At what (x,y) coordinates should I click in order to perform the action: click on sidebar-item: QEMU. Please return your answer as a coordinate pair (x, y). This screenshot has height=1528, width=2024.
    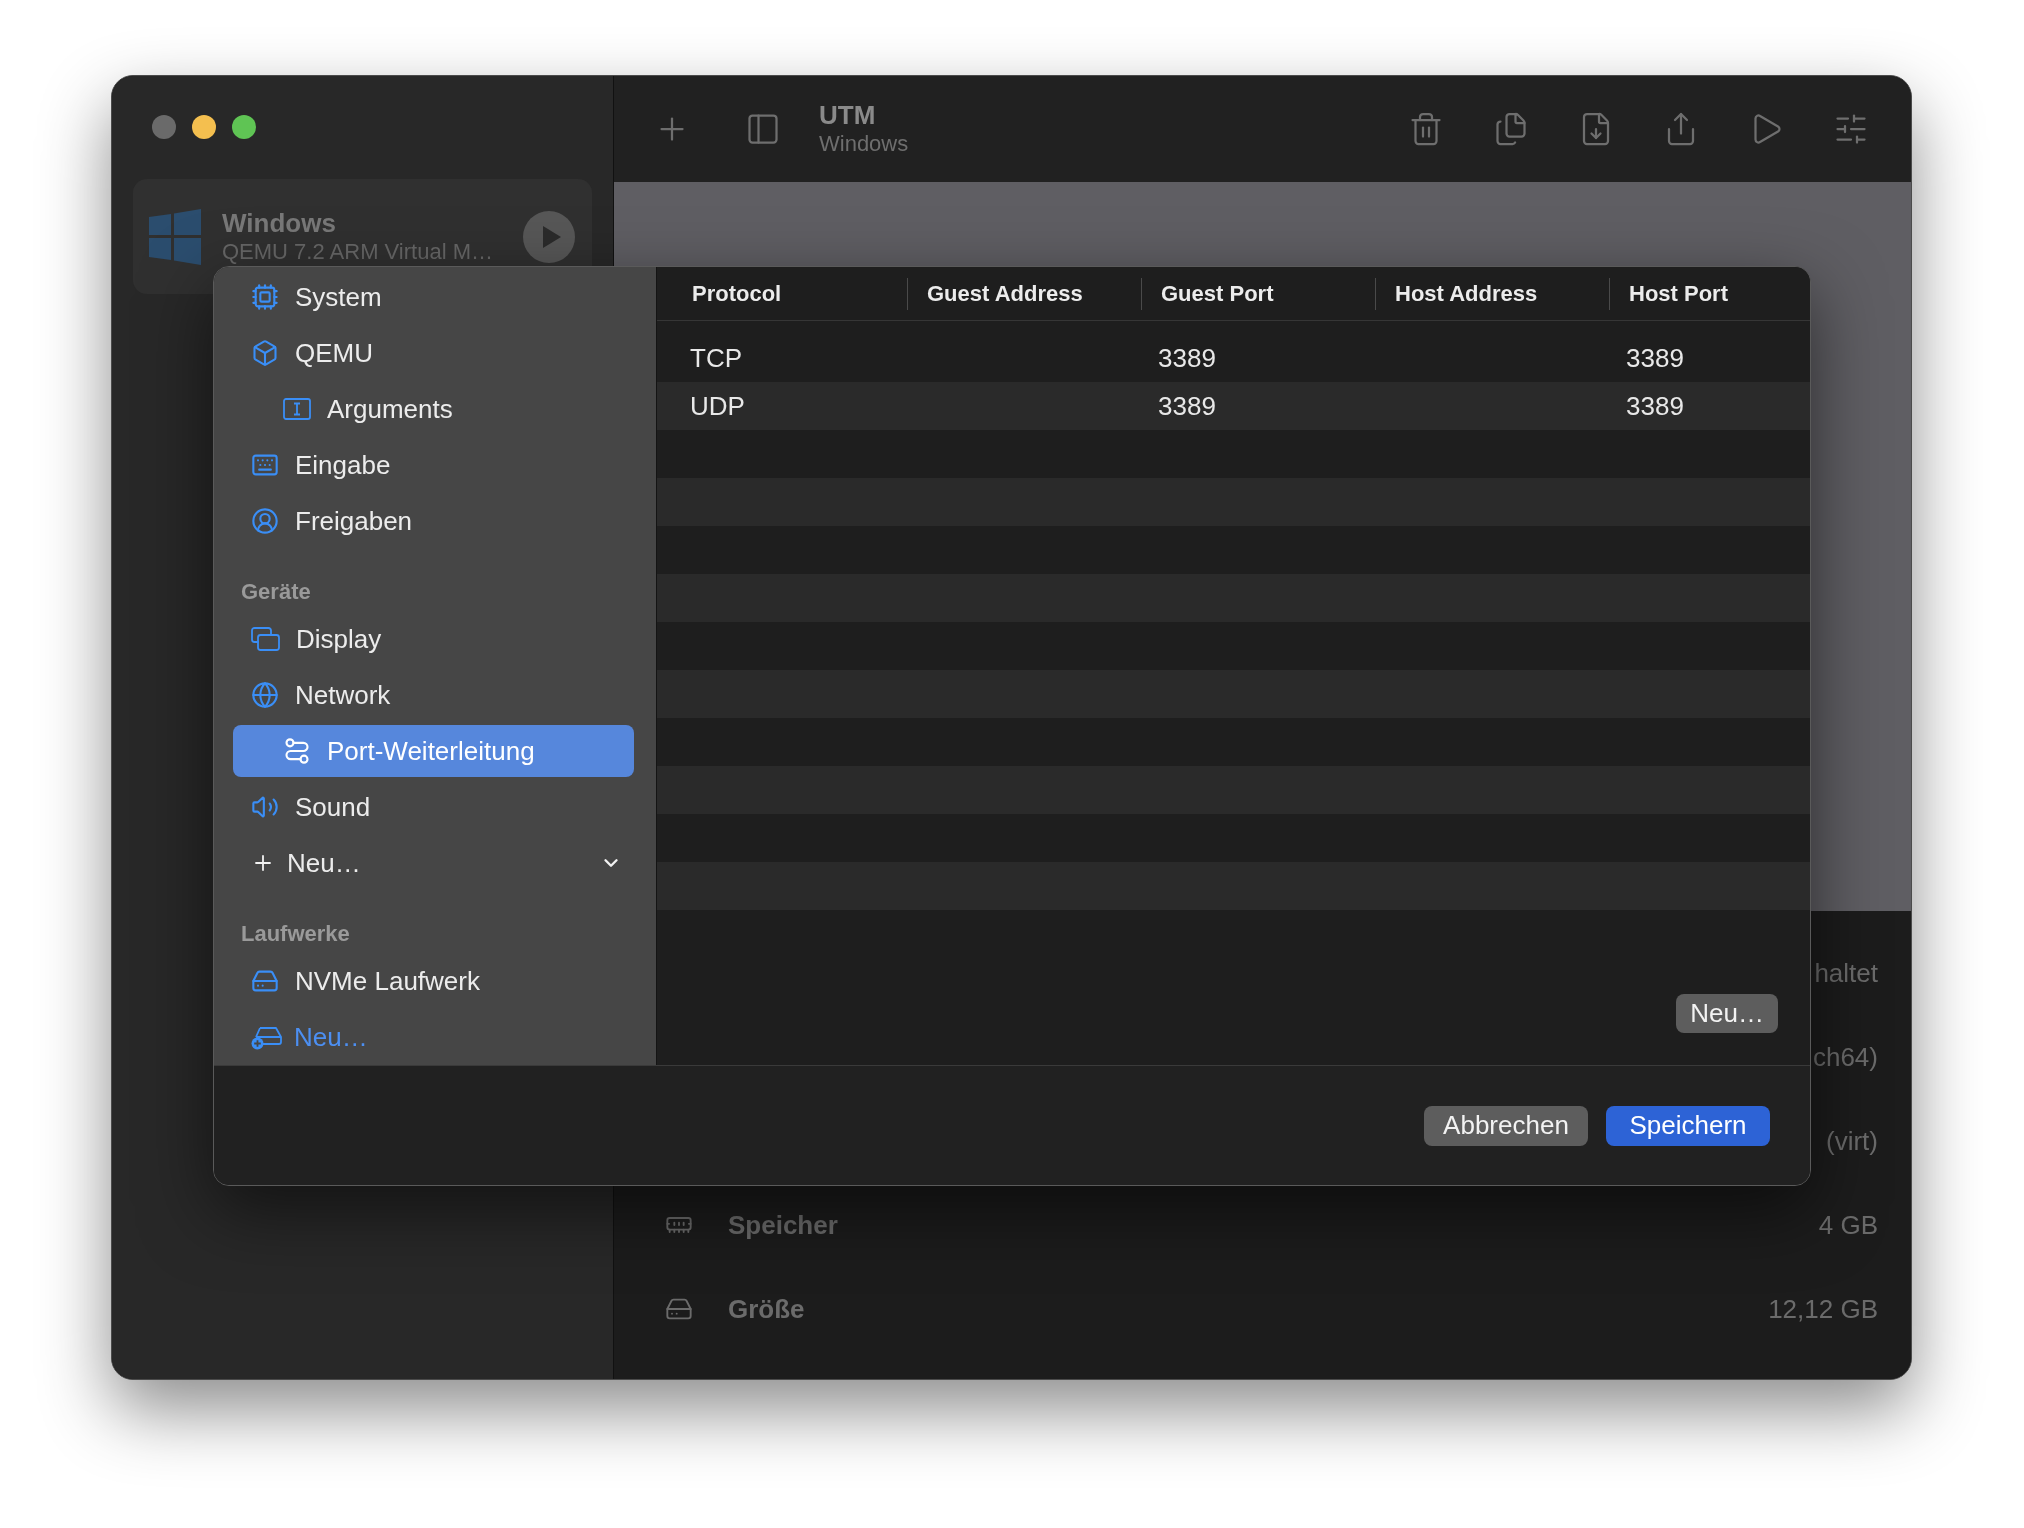
    Looking at the image, I should click on (433, 353).